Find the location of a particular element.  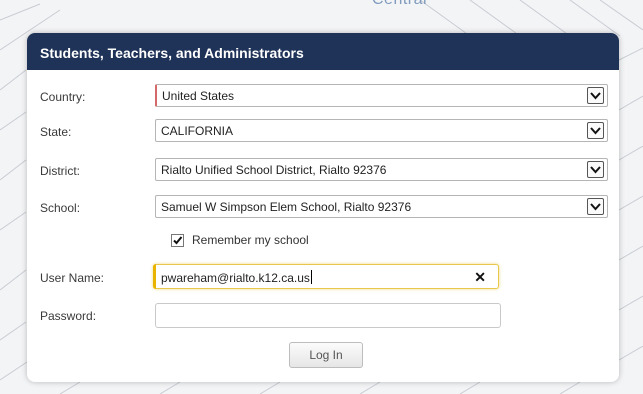

district-label: District: is located at coordinates (60, 171).